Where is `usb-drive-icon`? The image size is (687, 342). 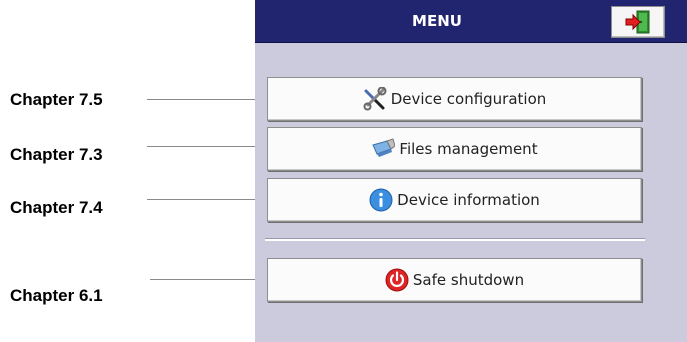
usb-drive-icon is located at coordinates (384, 147).